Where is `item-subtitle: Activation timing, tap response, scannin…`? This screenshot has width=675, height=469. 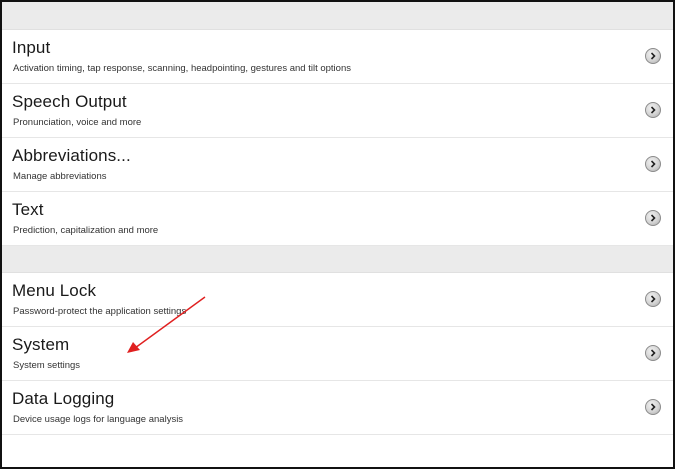
item-subtitle: Activation timing, tap response, scannin… is located at coordinates (182, 68).